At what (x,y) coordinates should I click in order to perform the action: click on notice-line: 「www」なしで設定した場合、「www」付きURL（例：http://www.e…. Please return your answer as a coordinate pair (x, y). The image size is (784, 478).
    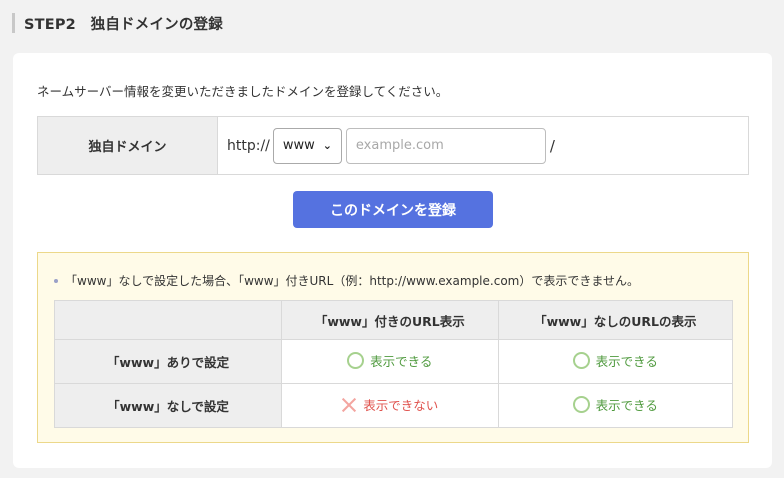
    Looking at the image, I should click on (346, 280).